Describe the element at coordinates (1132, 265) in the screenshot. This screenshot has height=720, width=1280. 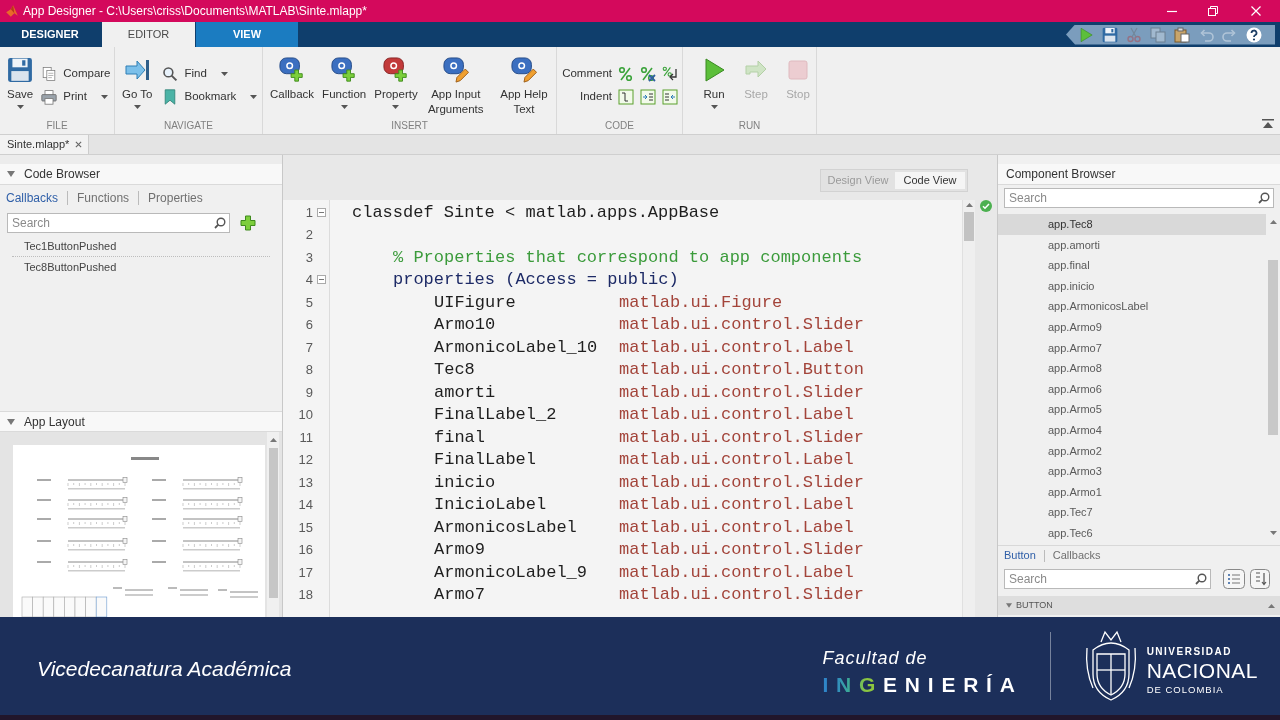
I see `component-item: app.final` at that location.